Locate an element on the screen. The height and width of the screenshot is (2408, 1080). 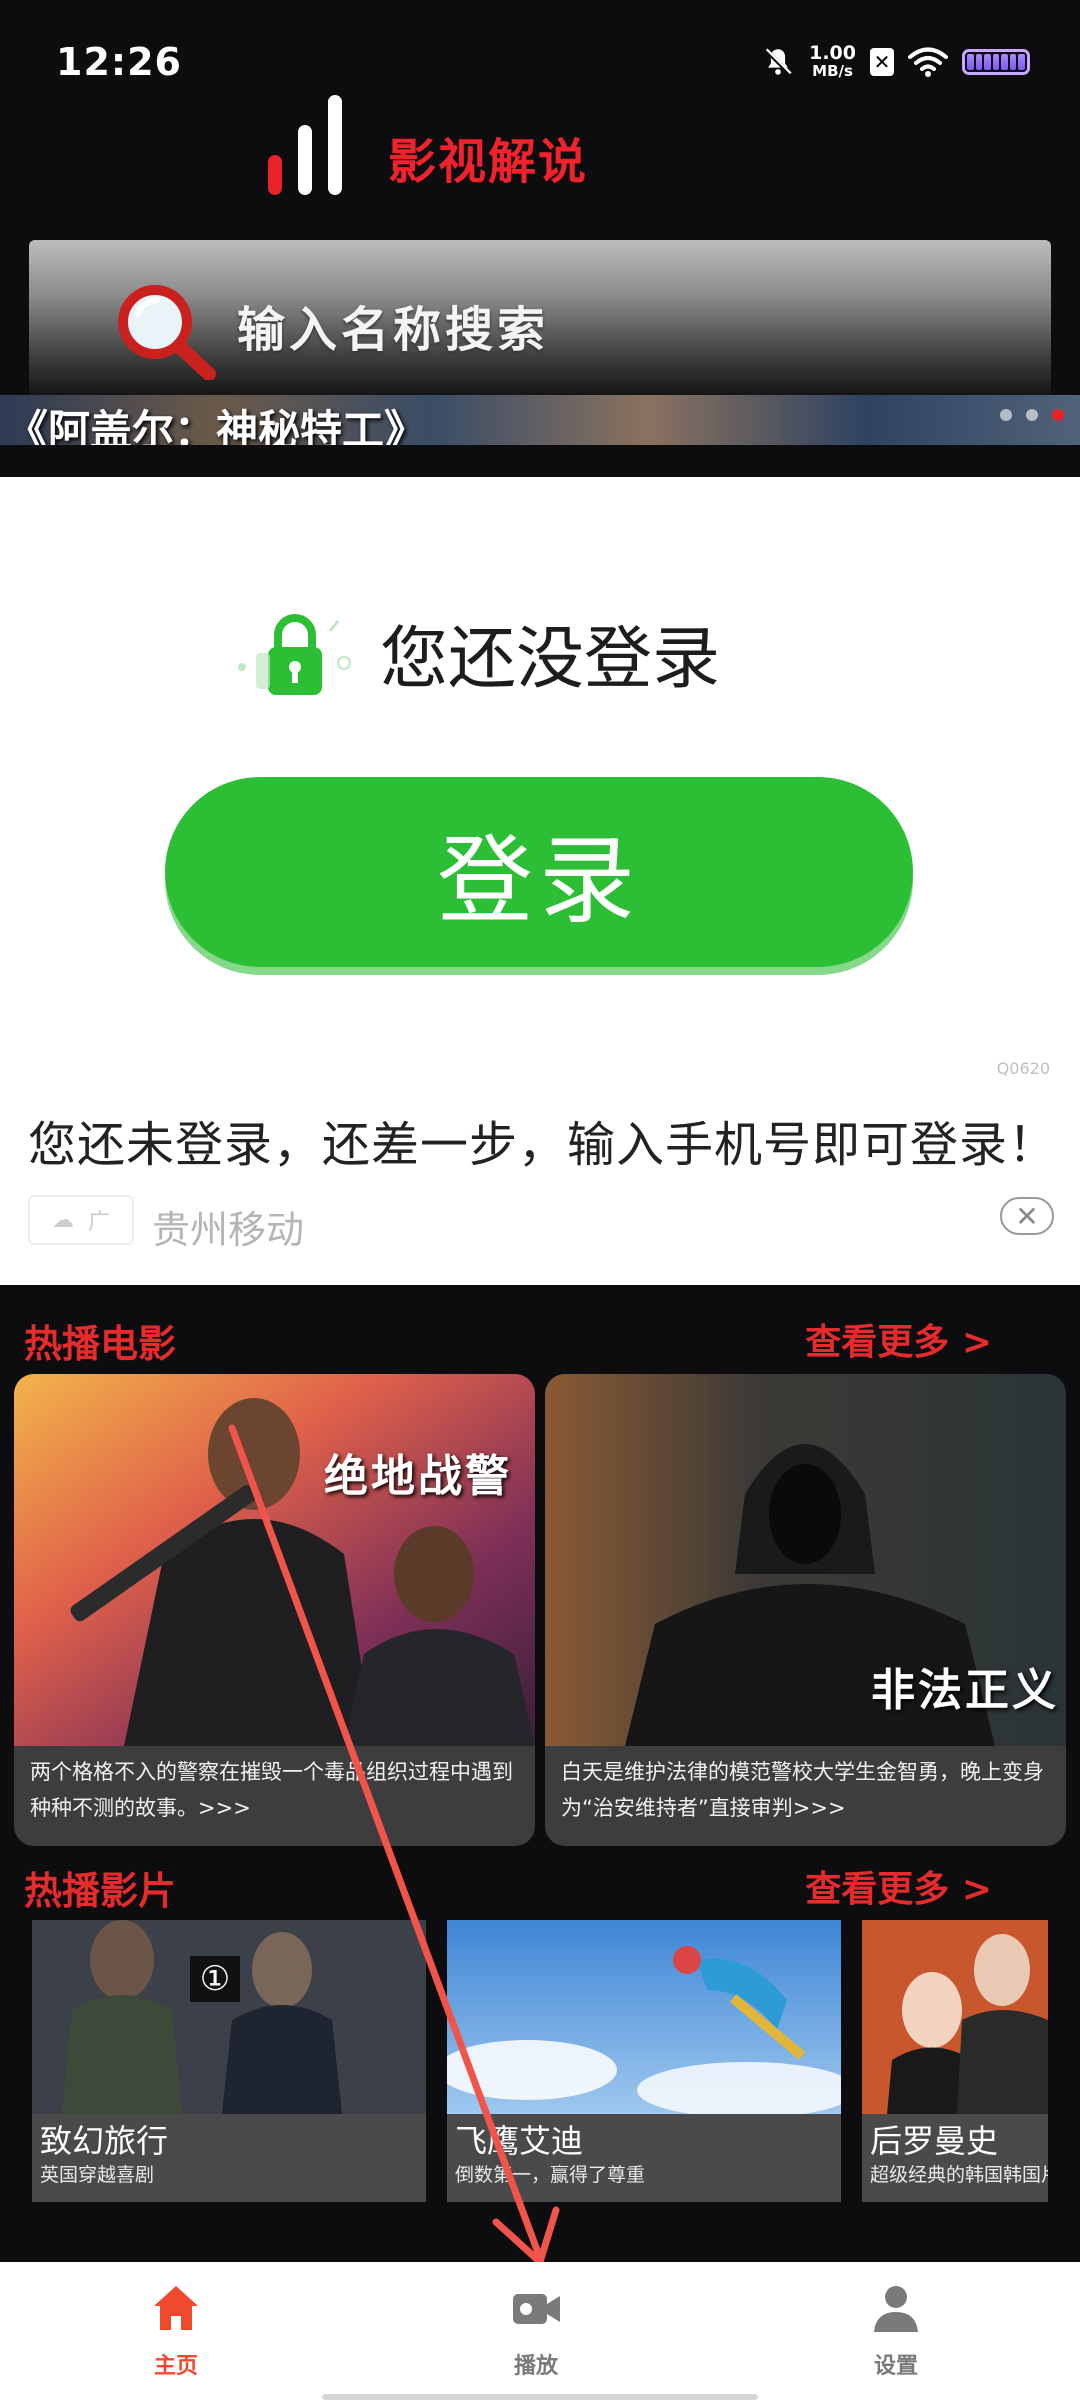
bell-muted-icon is located at coordinates (778, 61).